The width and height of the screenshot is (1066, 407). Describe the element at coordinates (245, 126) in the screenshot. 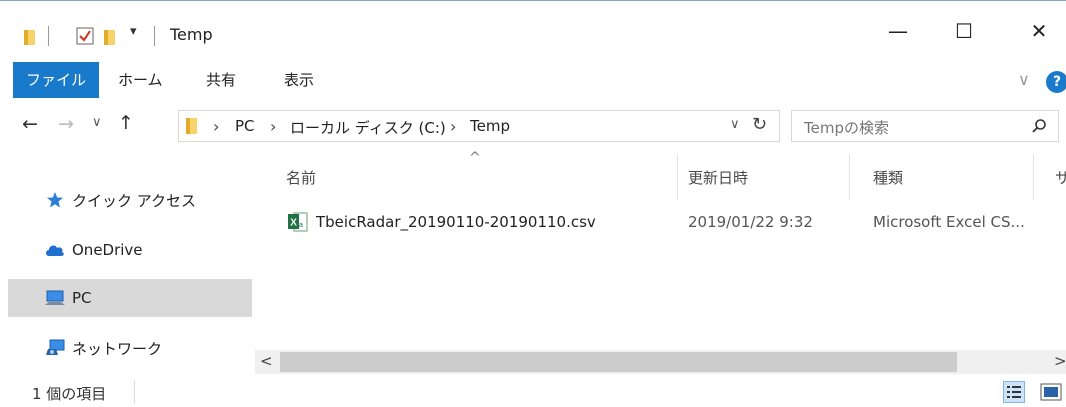

I see `breadcrumb-item-pc: PC` at that location.